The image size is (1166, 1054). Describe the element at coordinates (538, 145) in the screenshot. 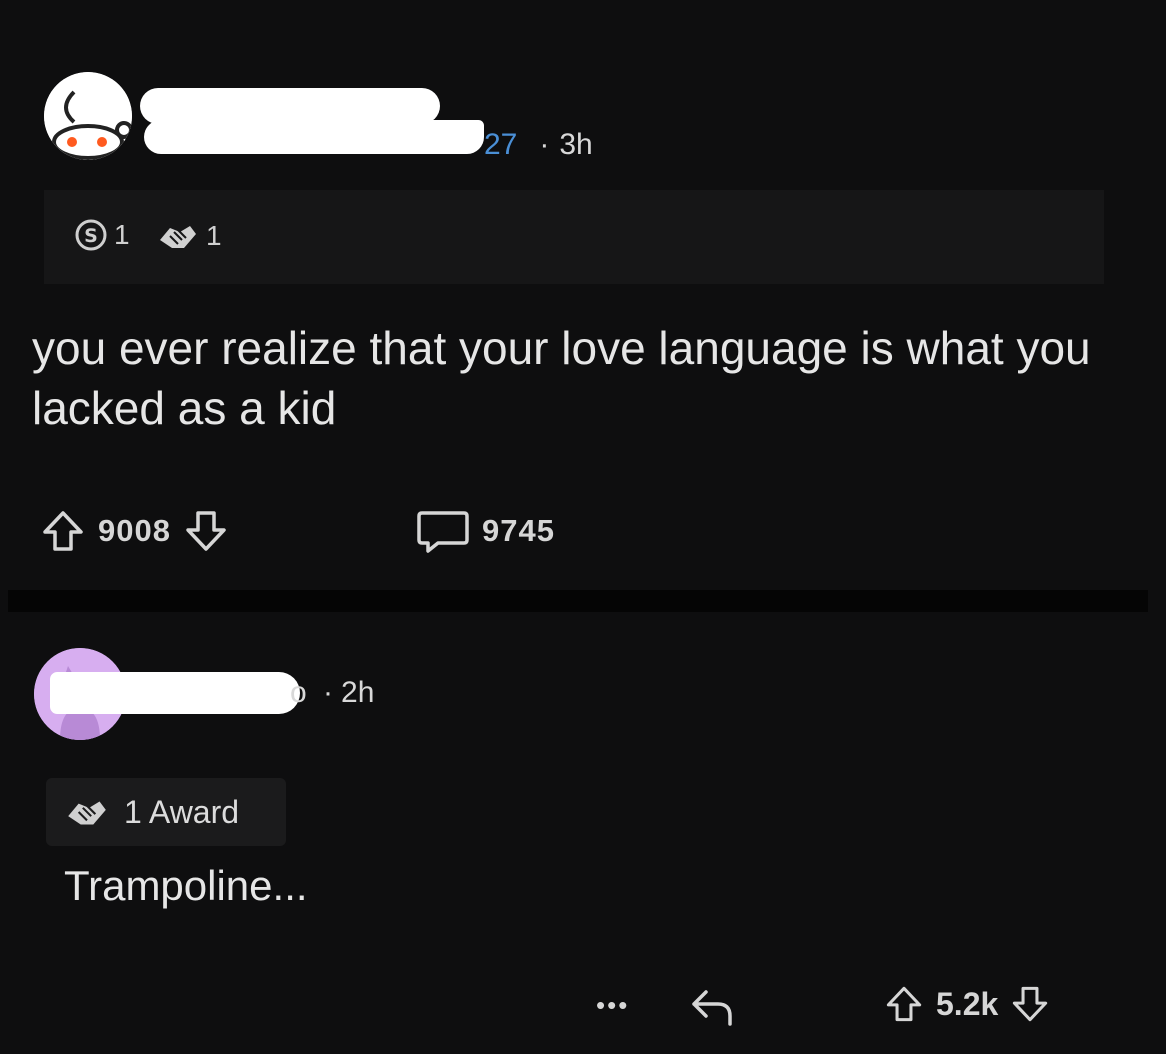

I see `post-meta: 27 · 3h` at that location.